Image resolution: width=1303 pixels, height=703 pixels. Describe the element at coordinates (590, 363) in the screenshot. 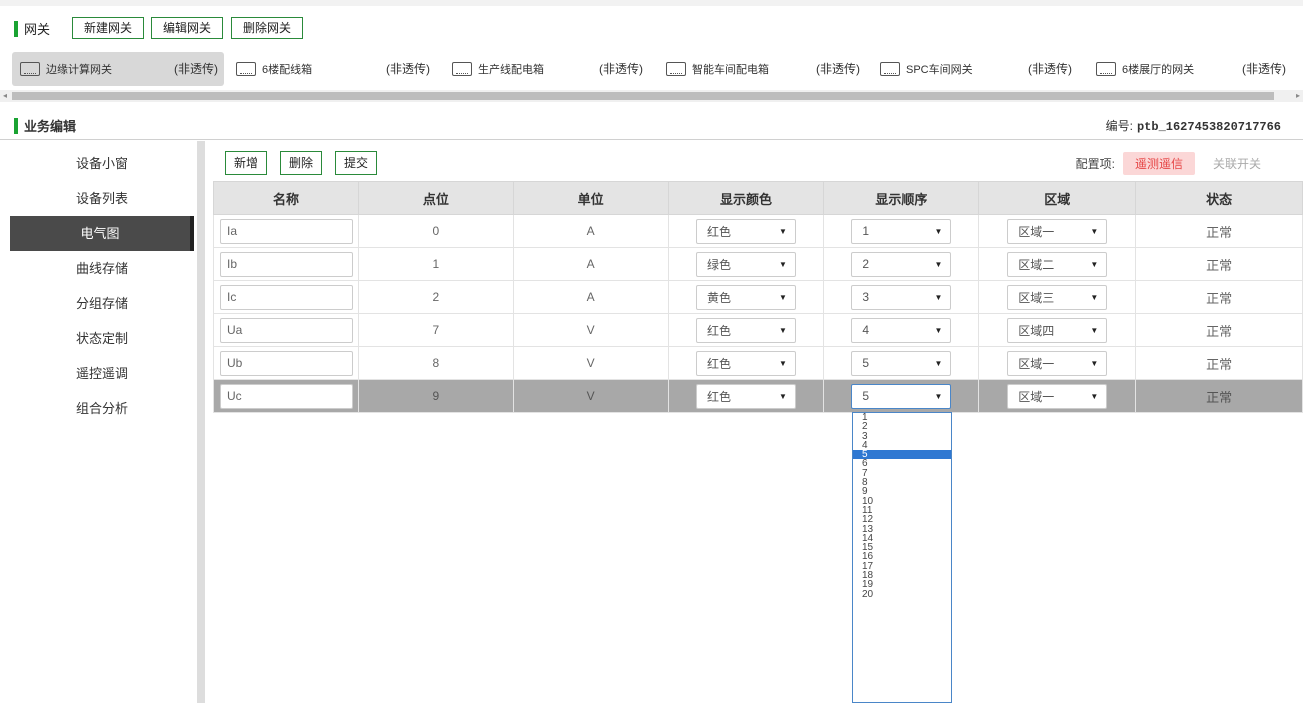

I see `unit-cell: V` at that location.